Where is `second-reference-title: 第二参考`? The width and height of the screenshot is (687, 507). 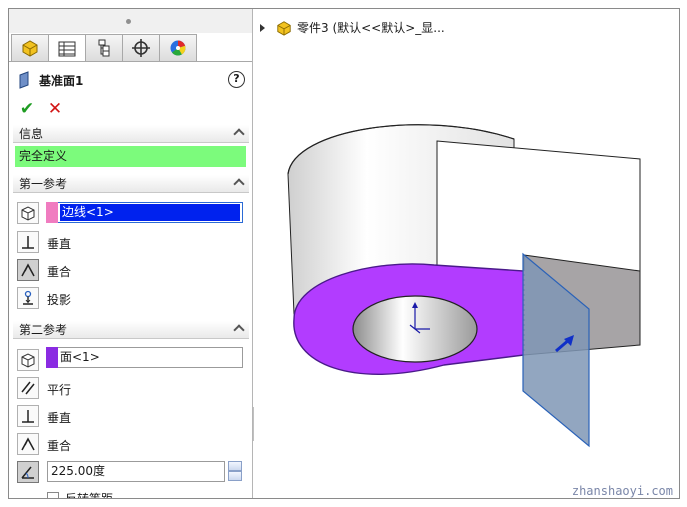 second-reference-title: 第二参考 is located at coordinates (43, 330).